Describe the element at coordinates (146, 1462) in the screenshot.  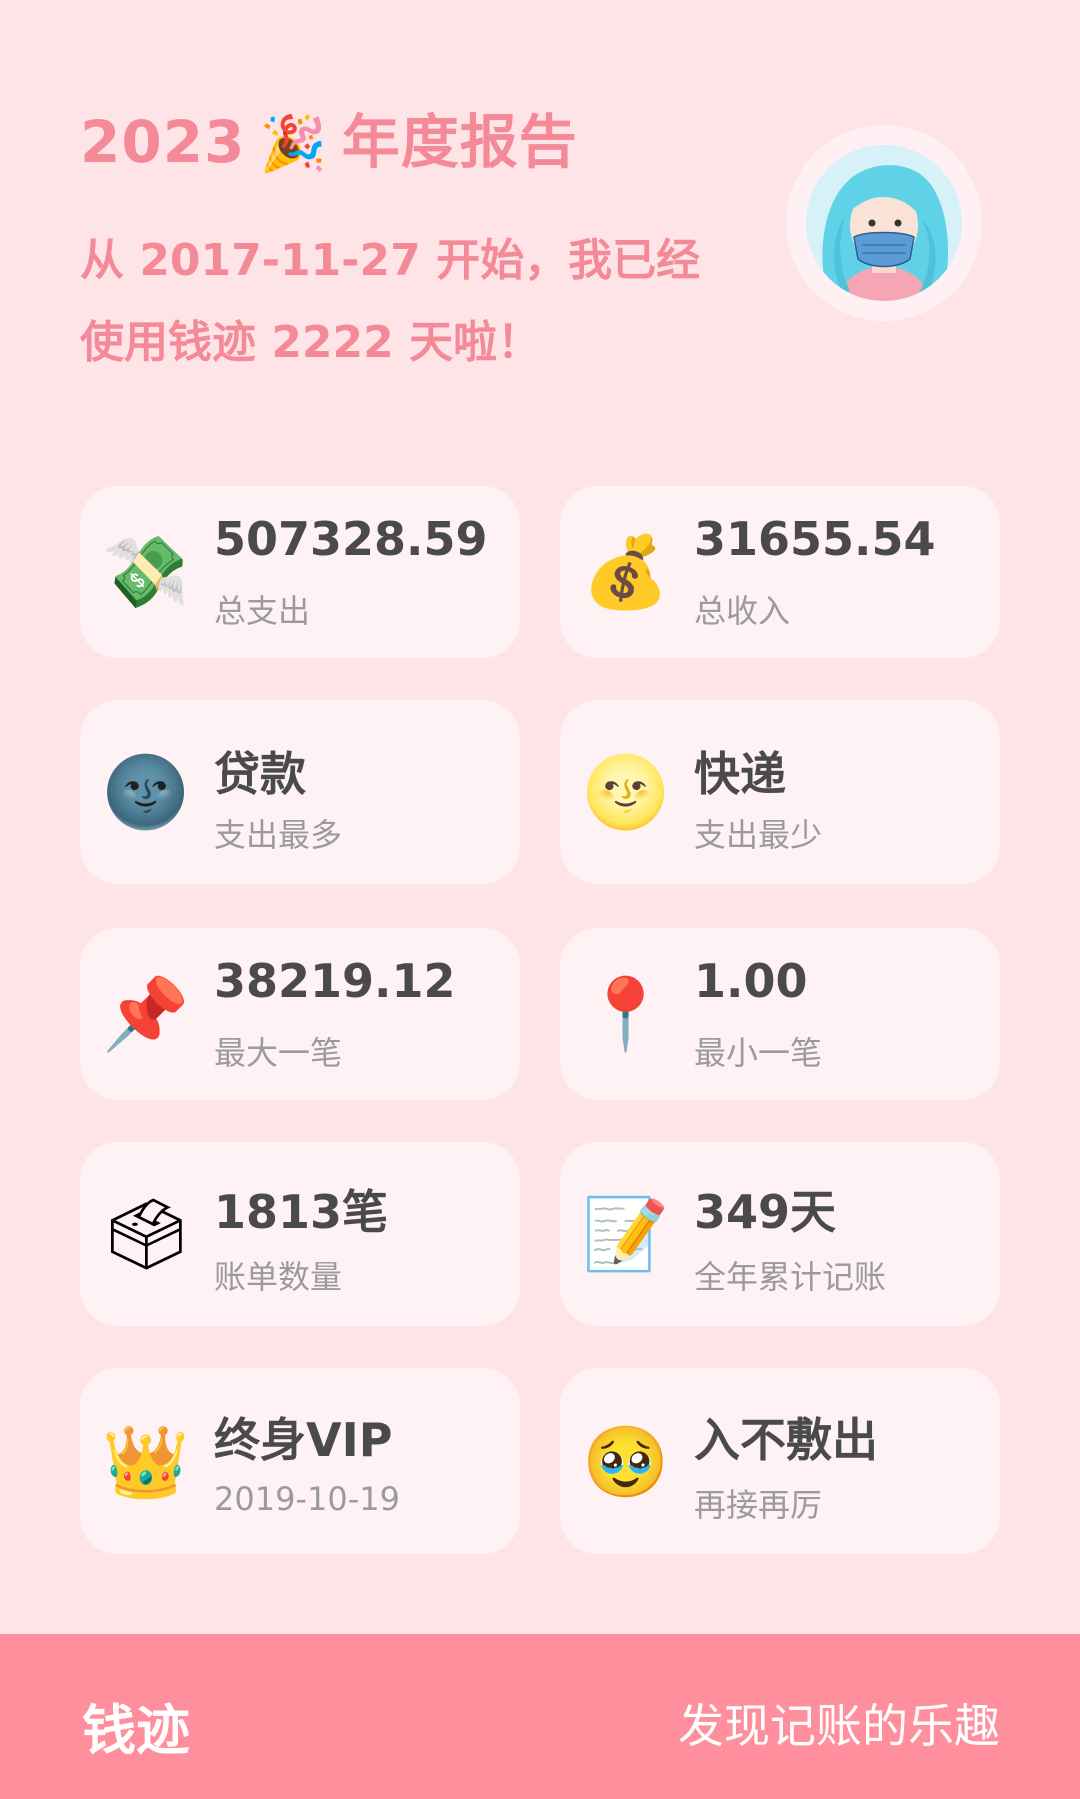
I see `crown-icon: 👑` at that location.